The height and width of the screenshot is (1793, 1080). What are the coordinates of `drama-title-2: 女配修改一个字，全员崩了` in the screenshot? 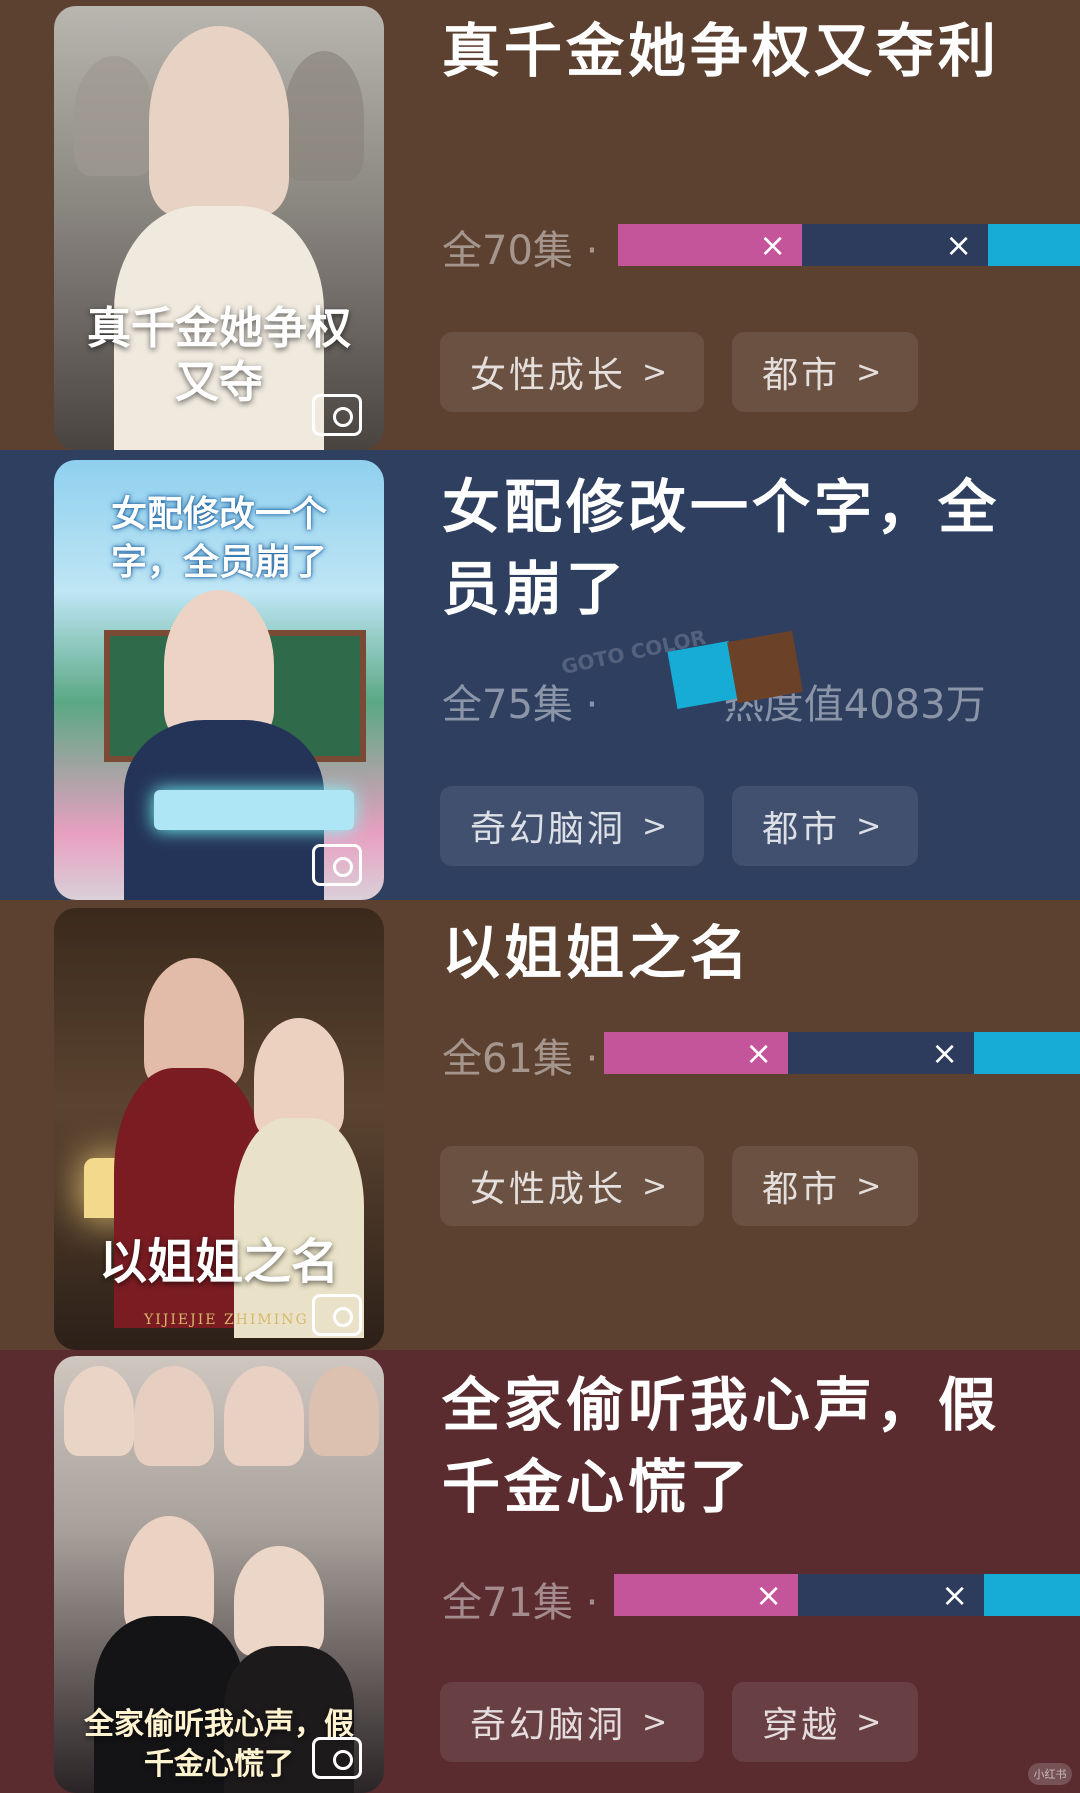 It's located at (742, 548).